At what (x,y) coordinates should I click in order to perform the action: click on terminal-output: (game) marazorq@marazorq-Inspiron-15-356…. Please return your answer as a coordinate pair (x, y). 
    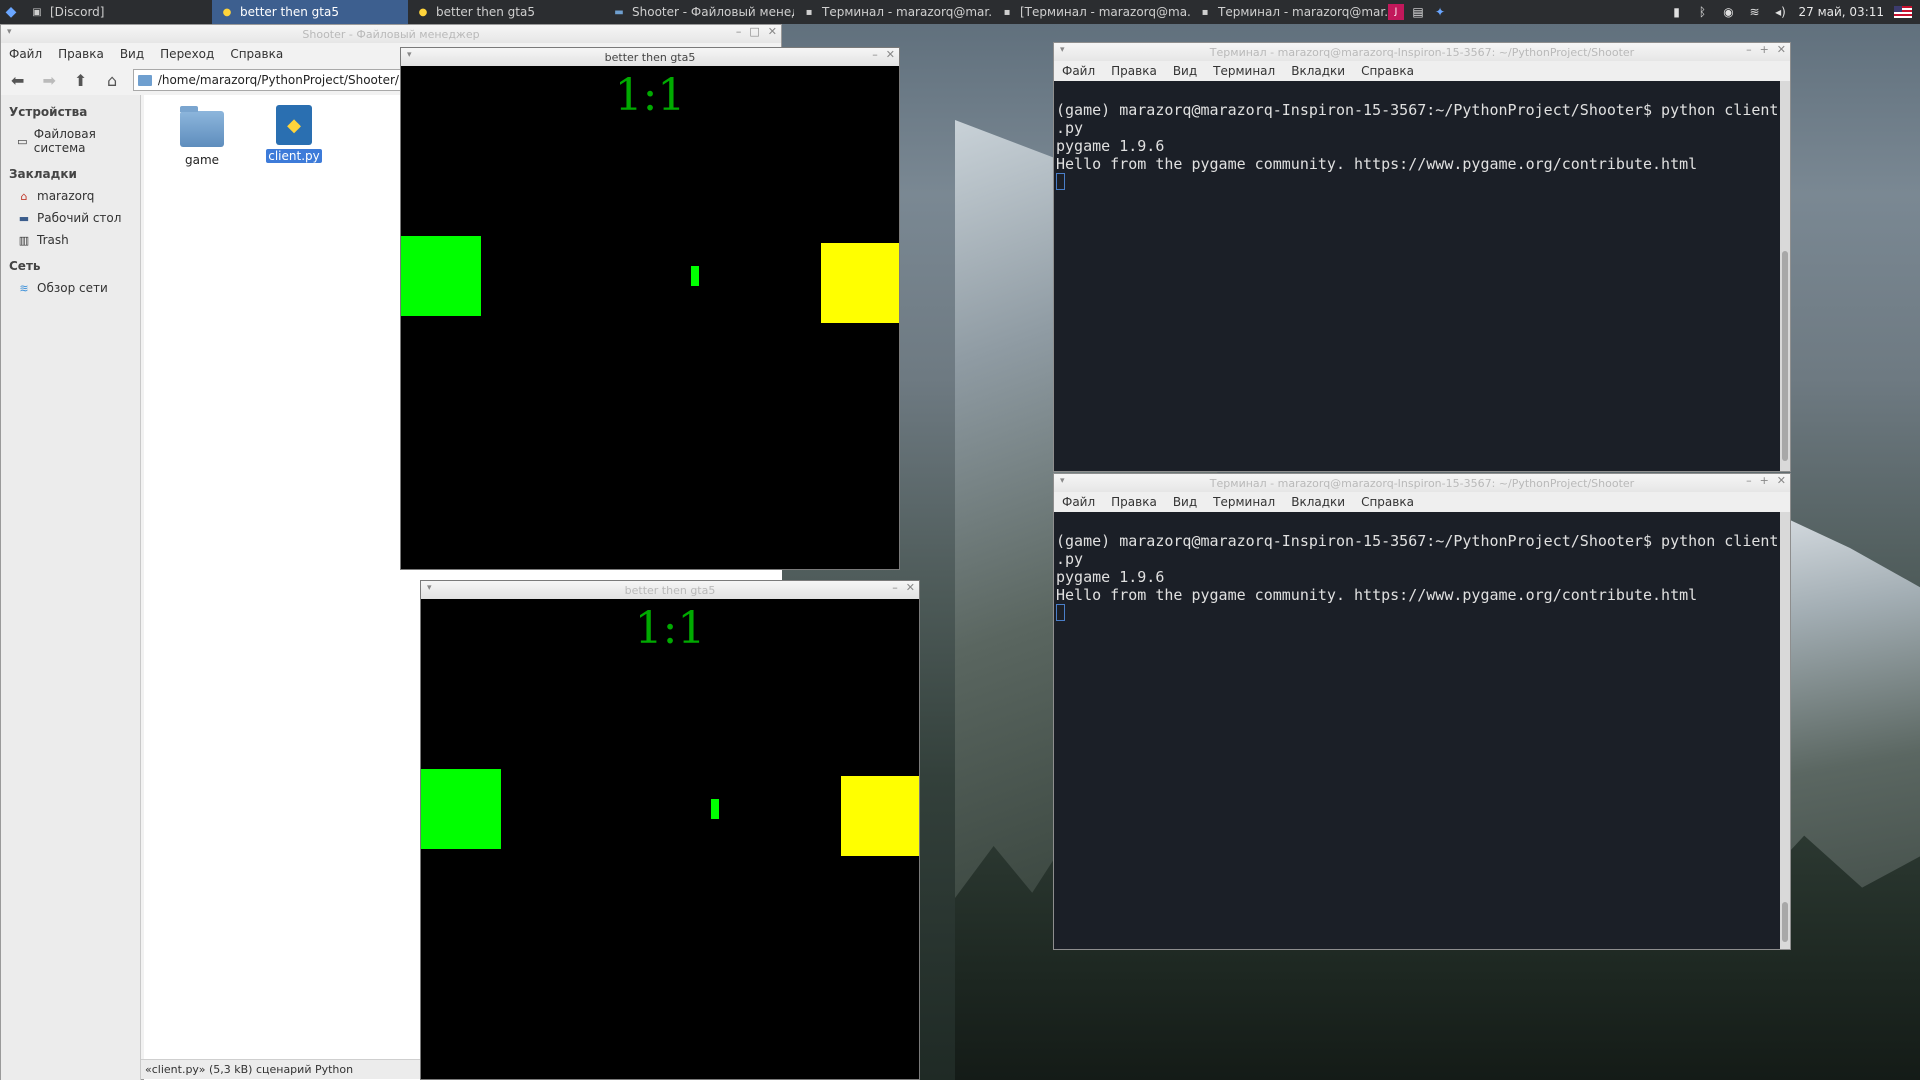
    Looking at the image, I should click on (1422, 276).